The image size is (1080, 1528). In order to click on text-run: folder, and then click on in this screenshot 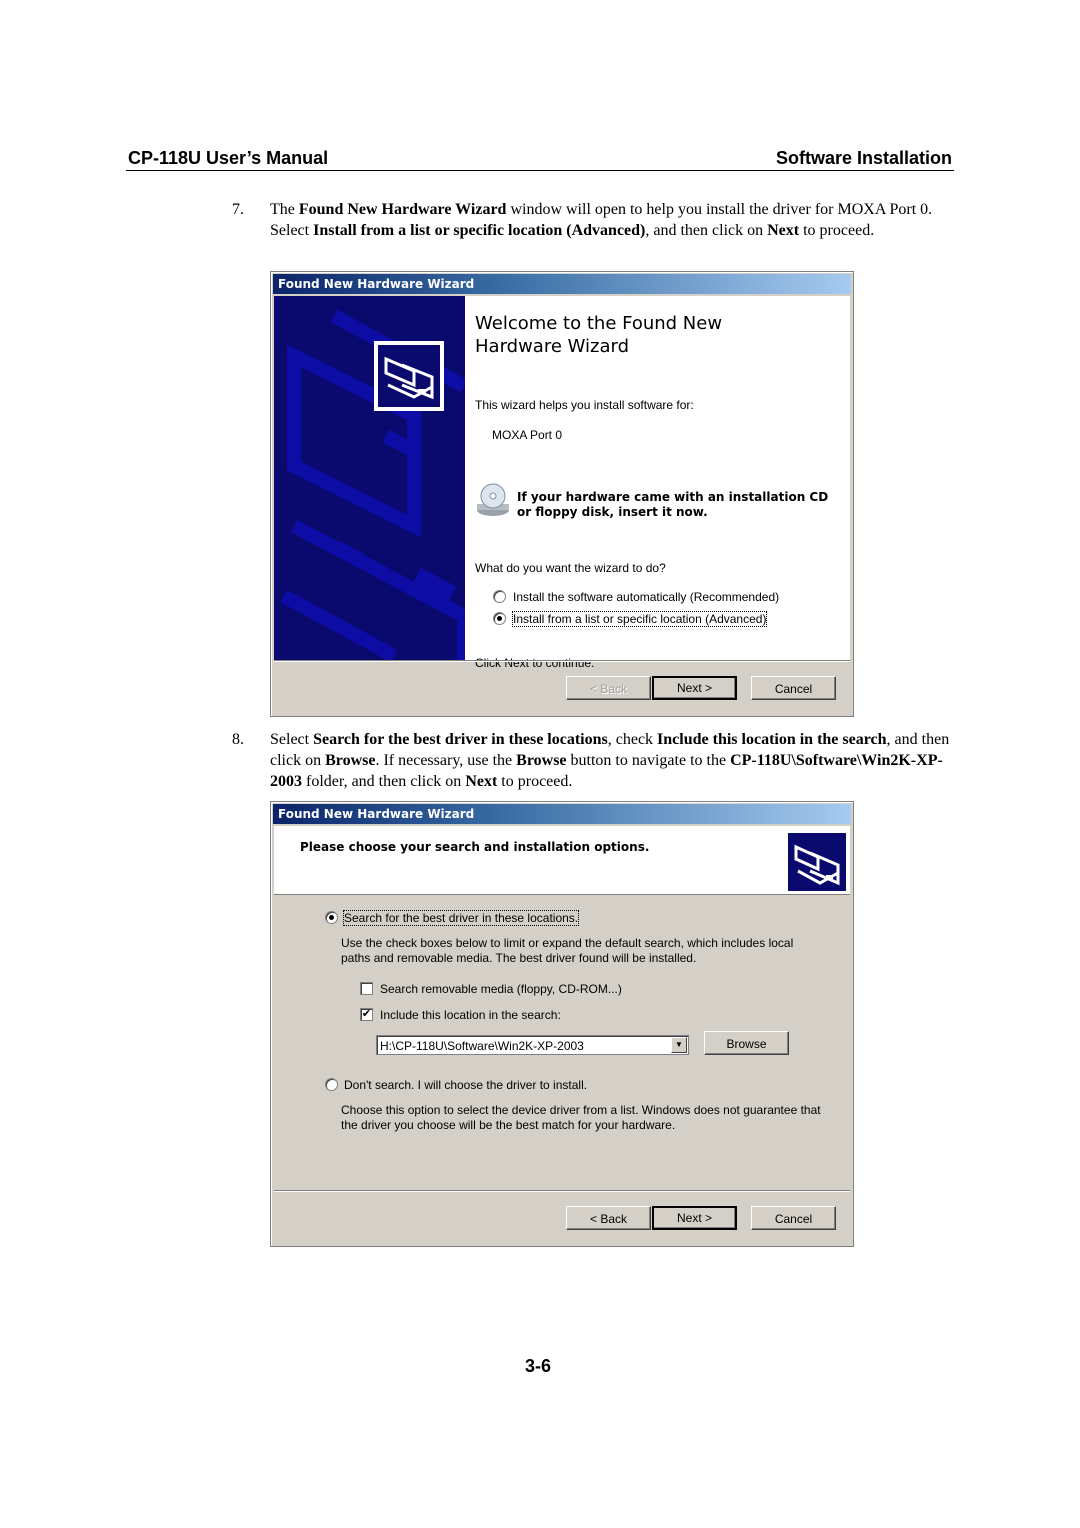, I will do `click(384, 781)`.